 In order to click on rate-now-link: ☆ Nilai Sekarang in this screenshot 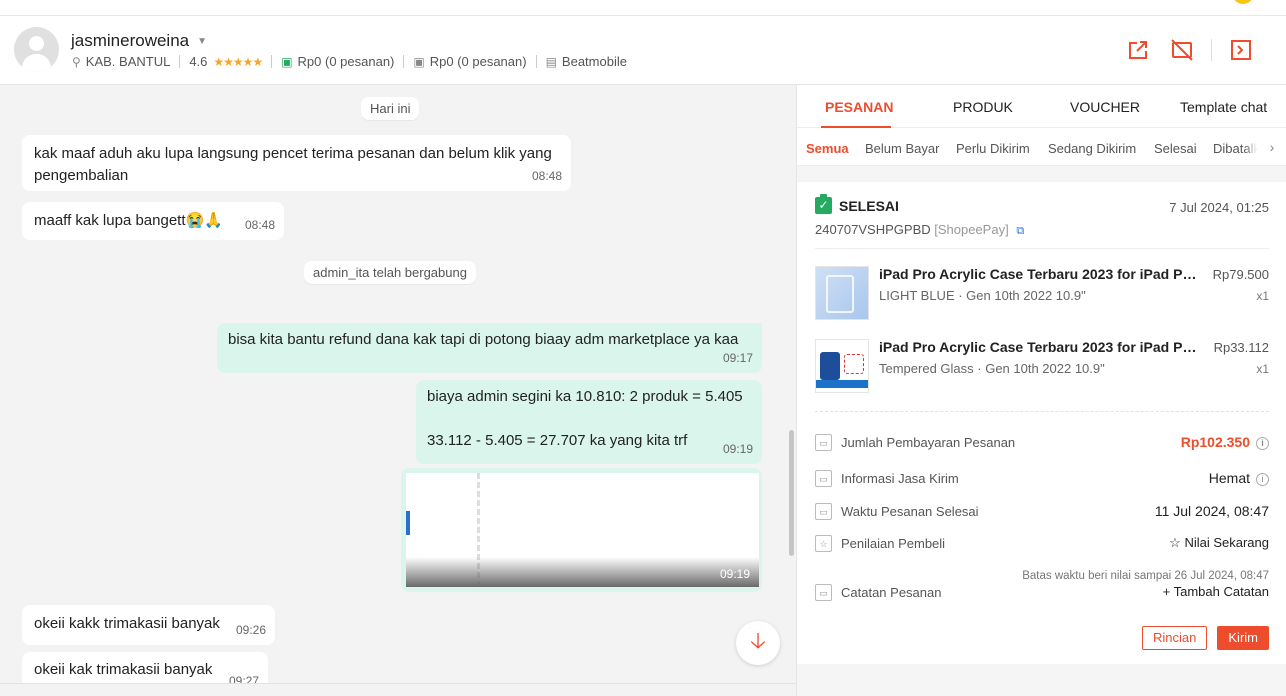, I will do `click(1219, 543)`.